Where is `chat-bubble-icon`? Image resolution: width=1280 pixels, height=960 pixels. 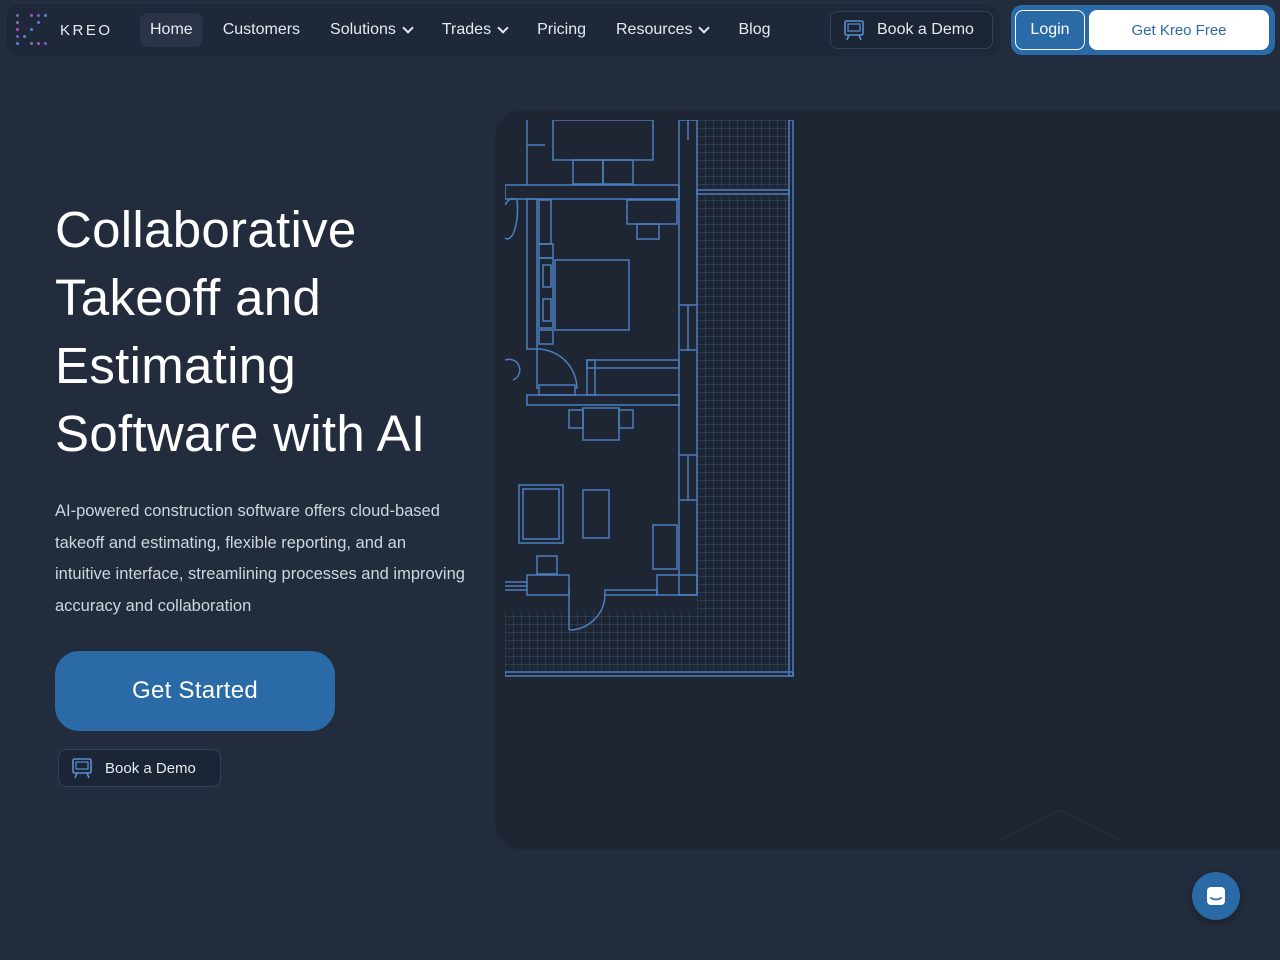 chat-bubble-icon is located at coordinates (1216, 896).